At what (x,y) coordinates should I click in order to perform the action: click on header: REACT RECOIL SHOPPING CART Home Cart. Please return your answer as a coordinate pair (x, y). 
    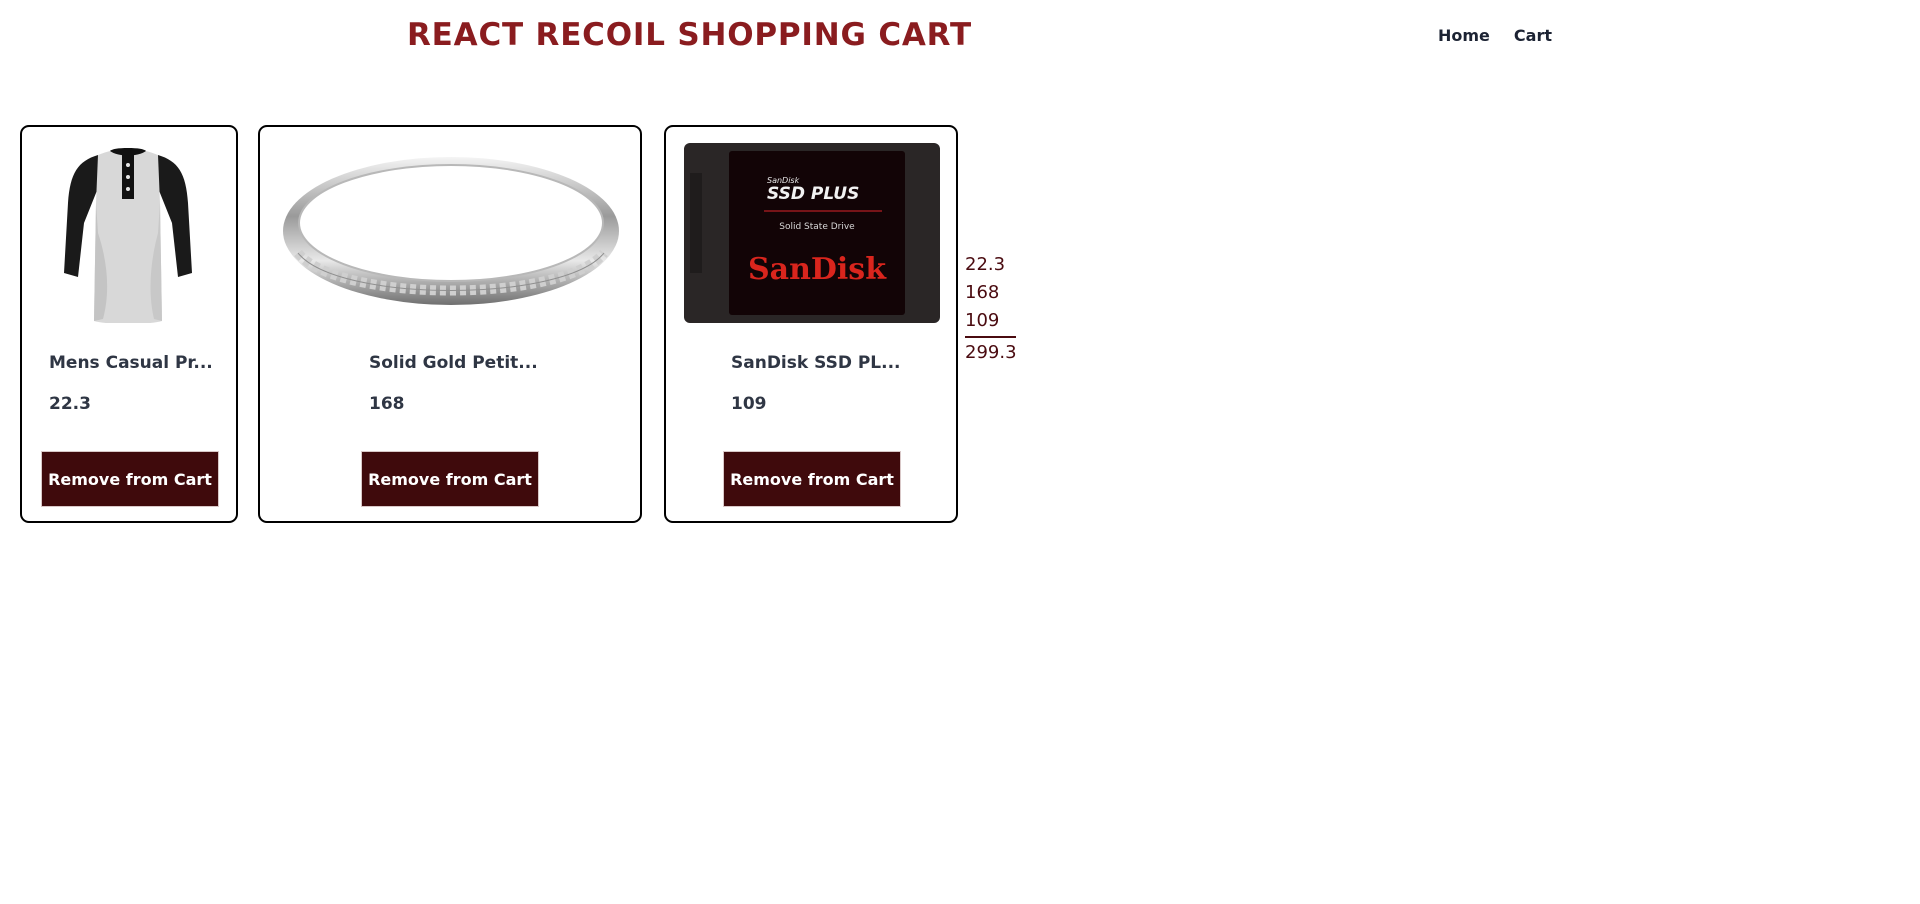
    Looking at the image, I should click on (960, 38).